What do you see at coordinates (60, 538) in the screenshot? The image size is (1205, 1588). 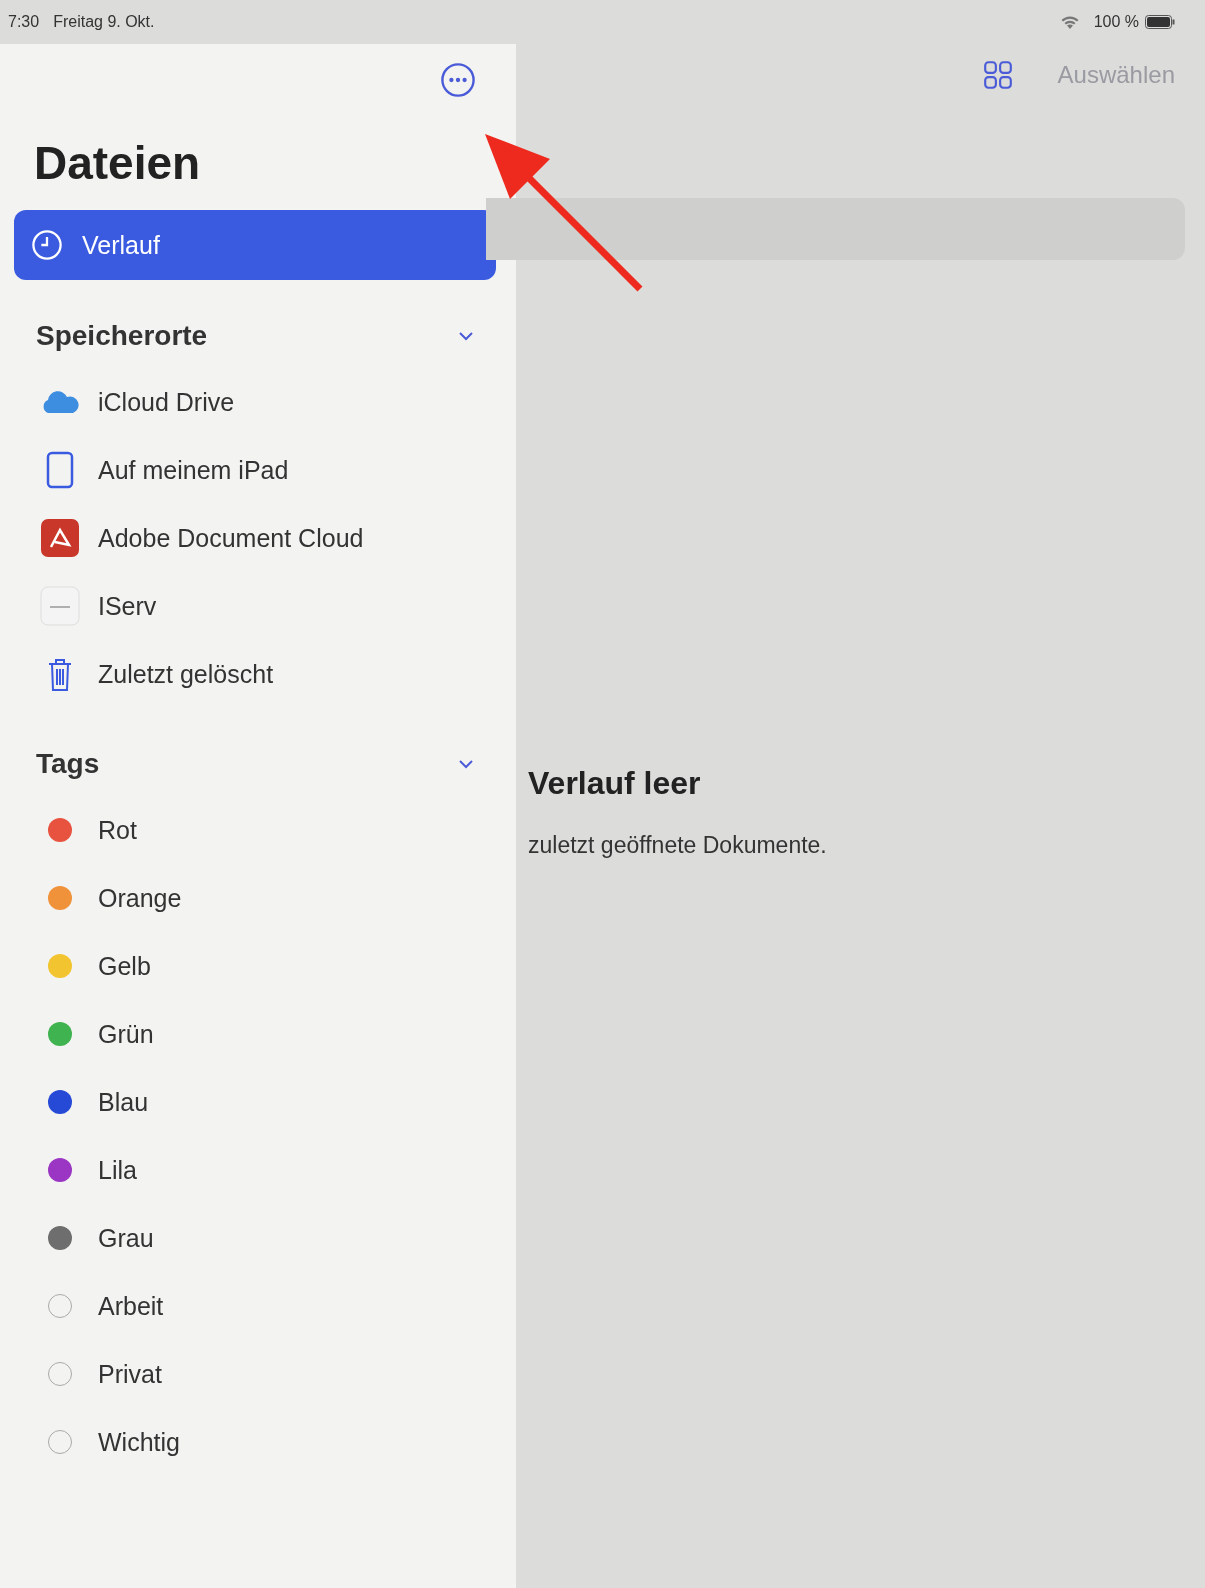 I see `pdf-app-icon` at bounding box center [60, 538].